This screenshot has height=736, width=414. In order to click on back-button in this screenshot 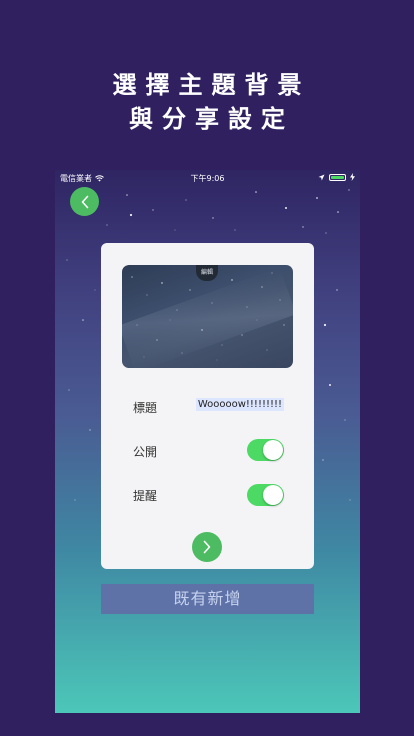, I will do `click(84, 201)`.